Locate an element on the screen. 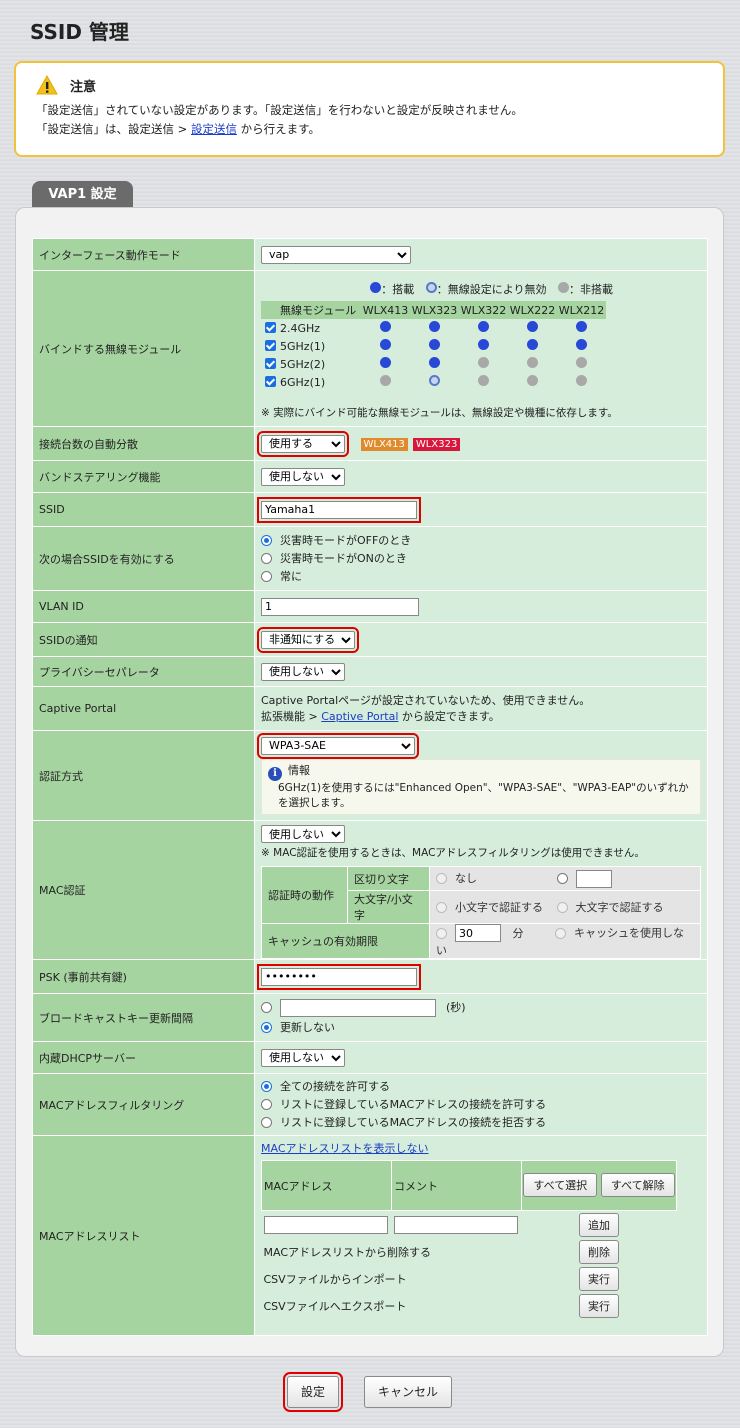 The width and height of the screenshot is (740, 1428). privacy-select: 使用しない is located at coordinates (303, 671).